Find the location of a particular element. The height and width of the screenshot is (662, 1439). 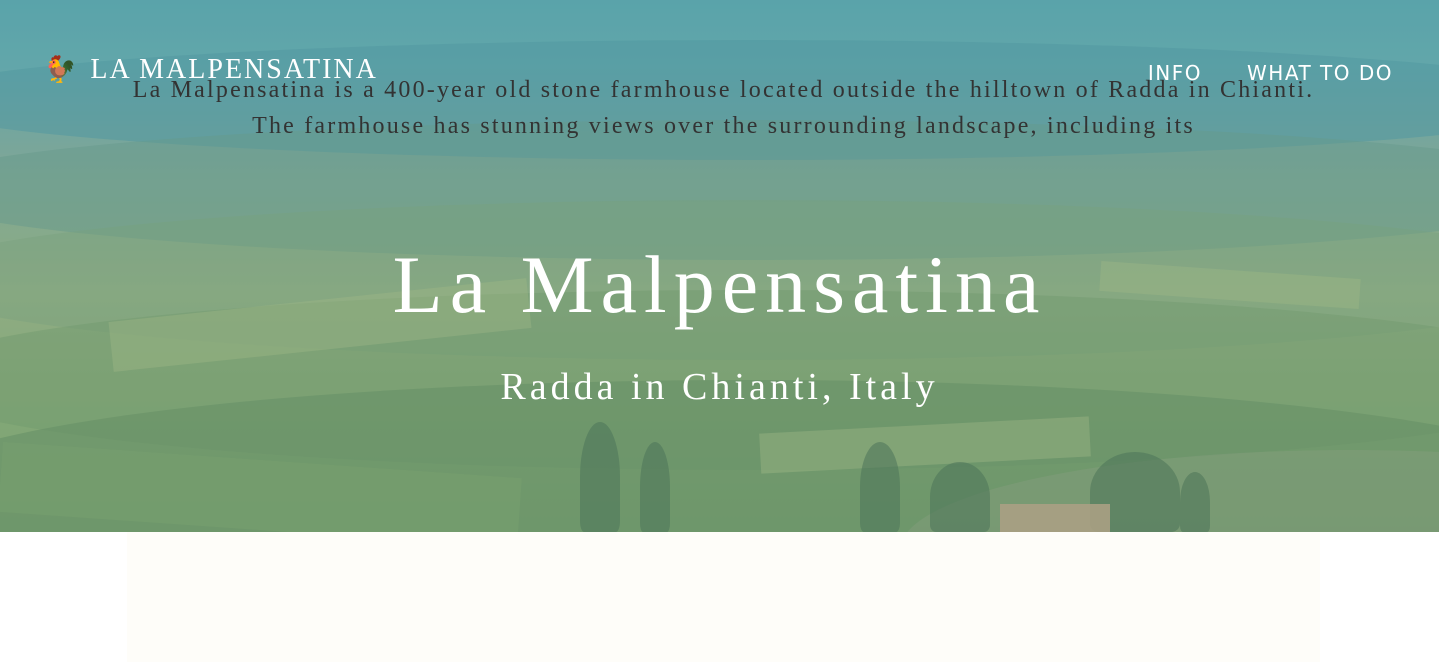

hero-title: La Malpensatina is located at coordinates (719, 284).